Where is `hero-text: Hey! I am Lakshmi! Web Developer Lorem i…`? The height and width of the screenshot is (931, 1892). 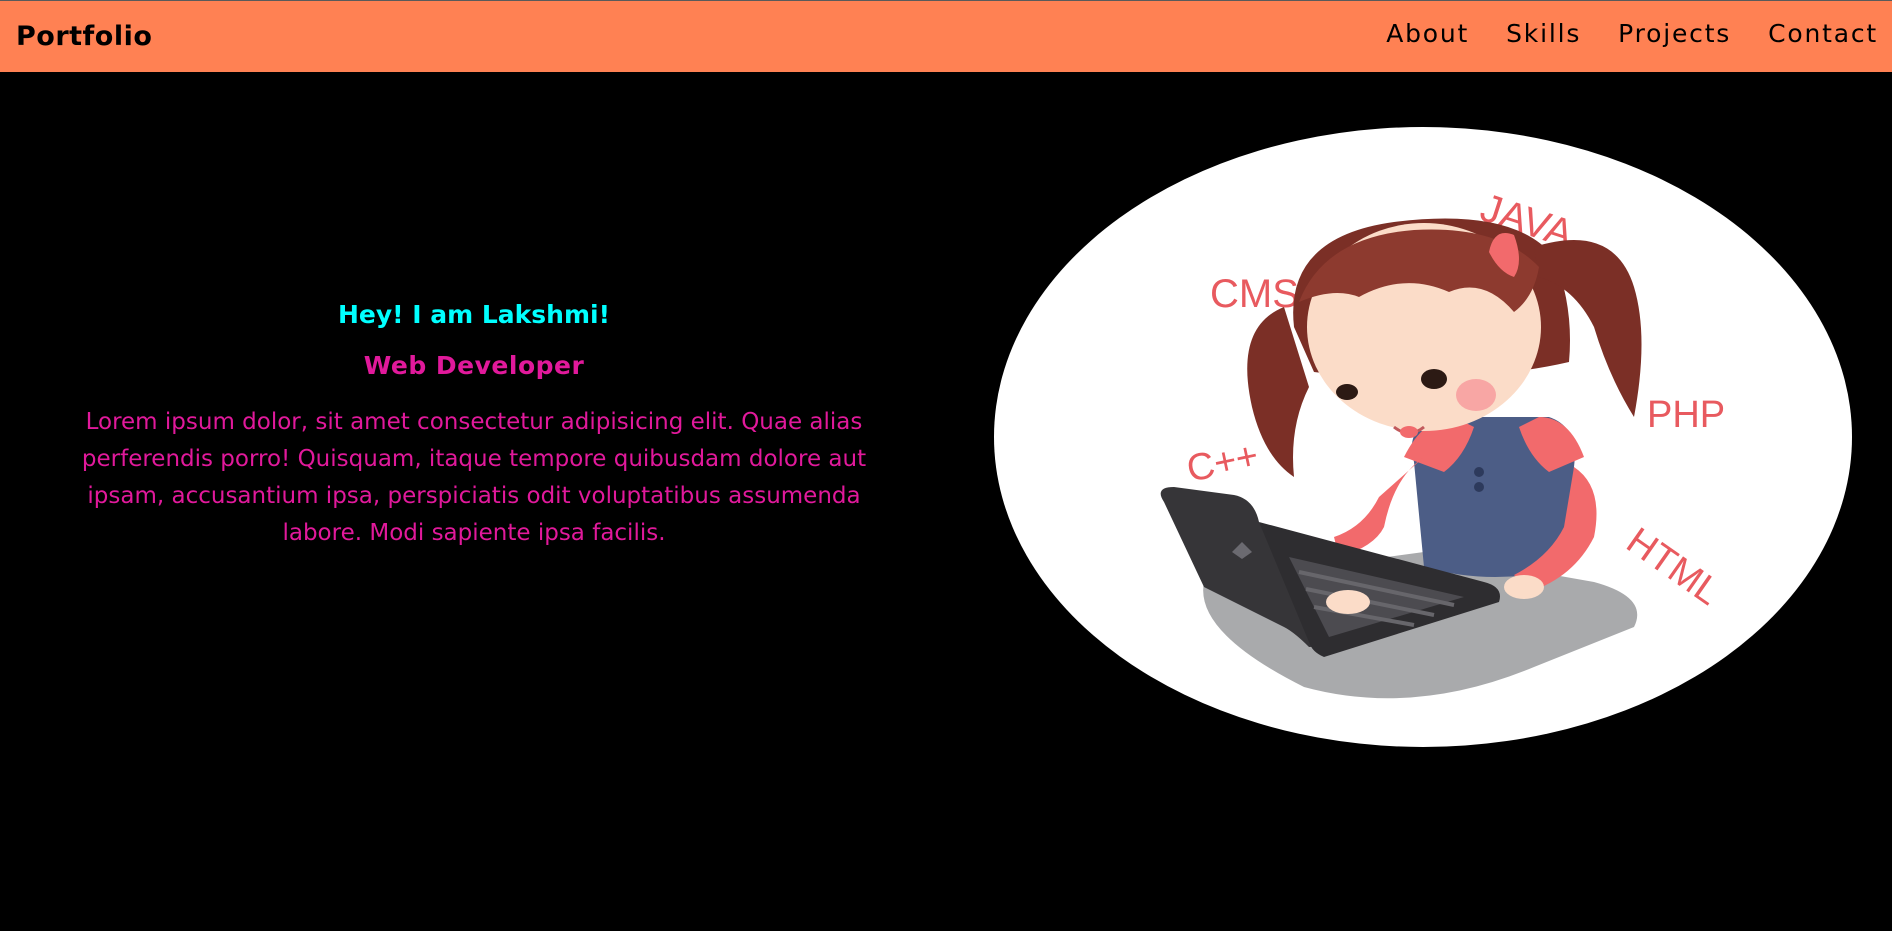 hero-text: Hey! I am Lakshmi! Web Developer Lorem i… is located at coordinates (474, 426).